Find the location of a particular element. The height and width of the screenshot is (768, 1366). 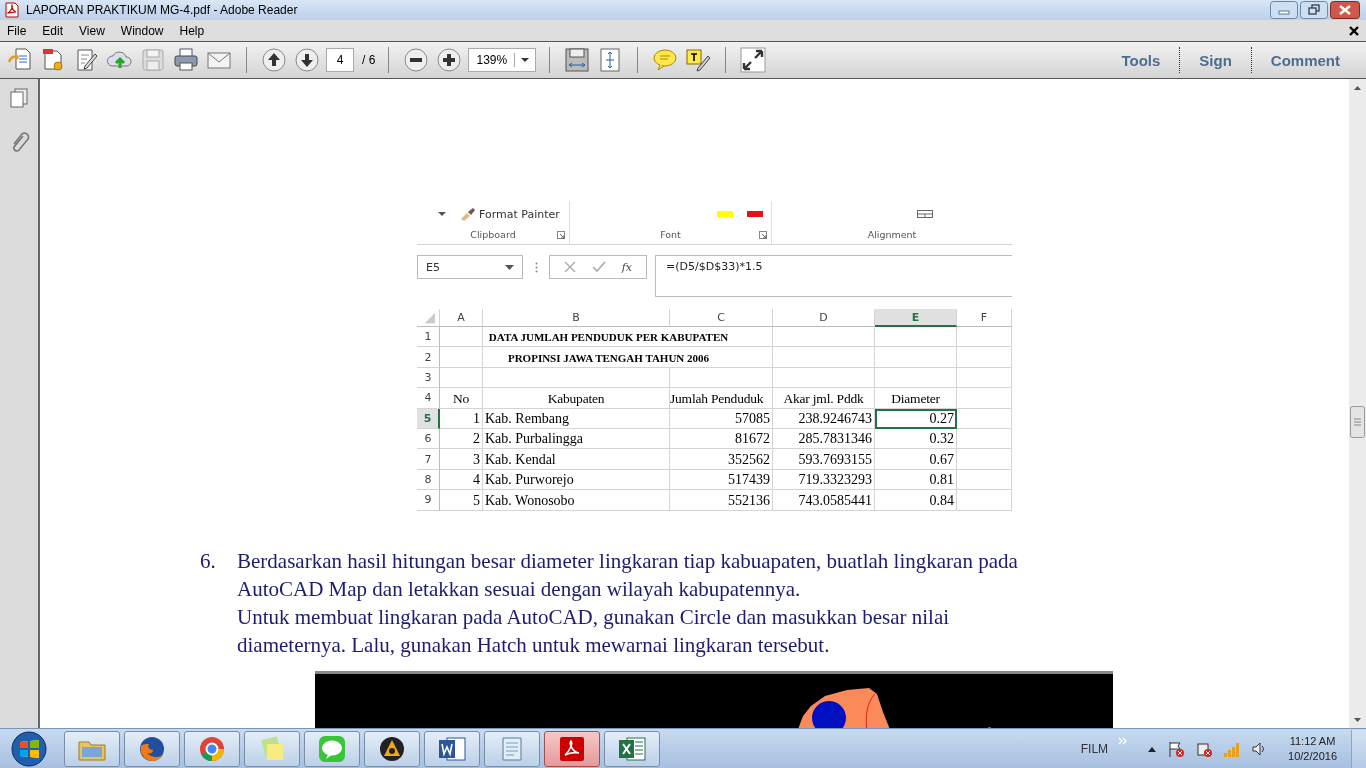

window-title: LAPORAN PRAKTIKUM MG-4.pdf - Adobe Reader is located at coordinates (162, 10).